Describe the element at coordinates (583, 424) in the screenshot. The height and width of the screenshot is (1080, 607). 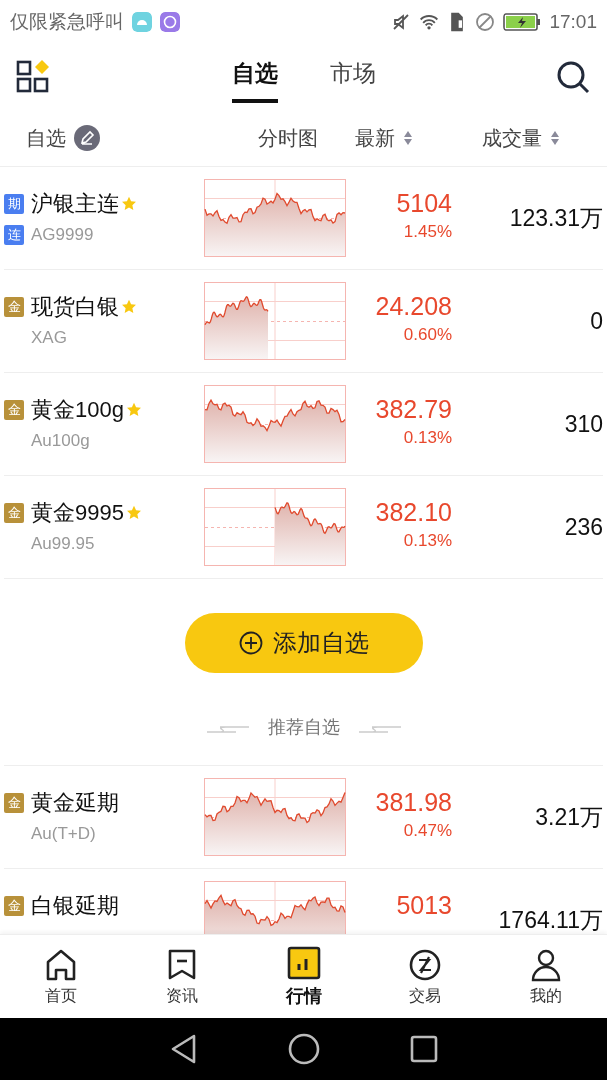
I see `volume-value: 310` at that location.